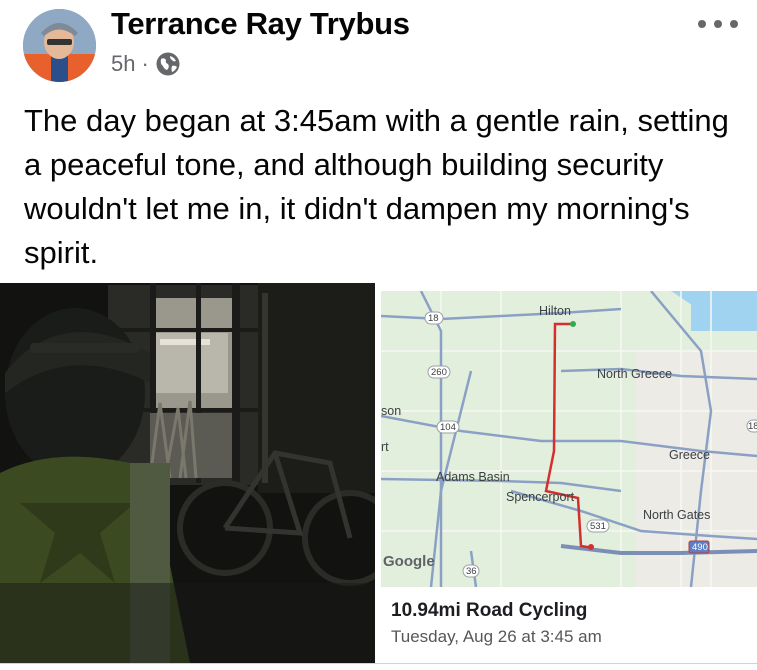 This screenshot has height=670, width=757. I want to click on label-spencerport: Spencerport, so click(540, 497).